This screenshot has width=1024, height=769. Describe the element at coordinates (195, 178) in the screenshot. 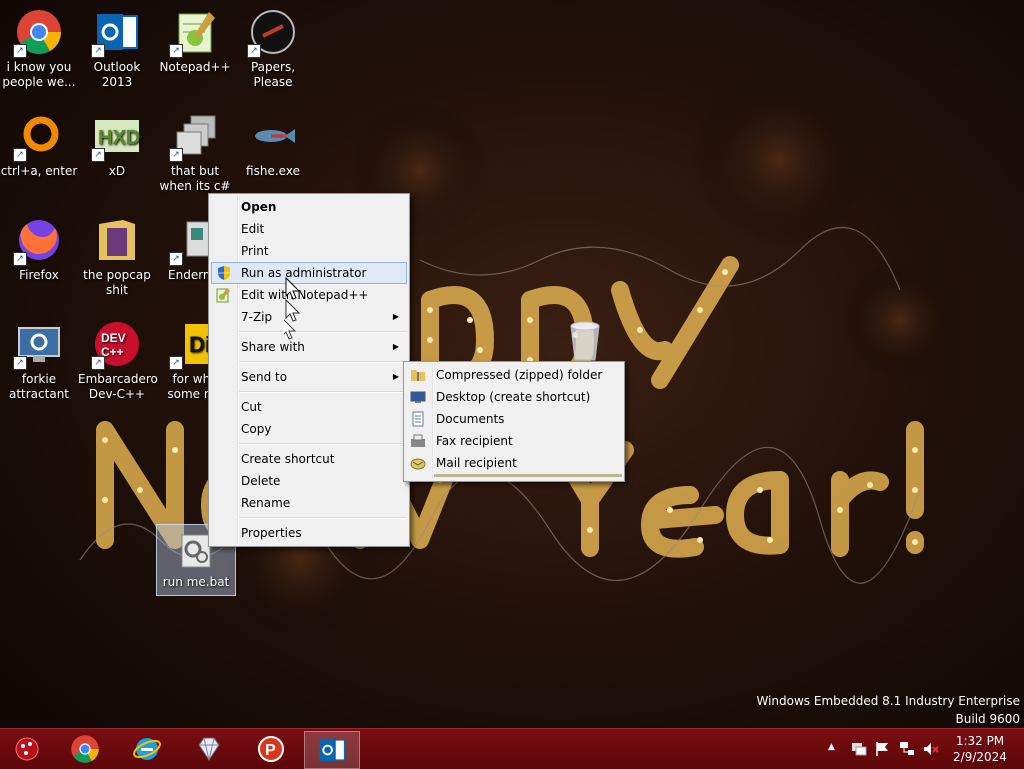

I see `desktop-icon-label: that but when its c#` at that location.